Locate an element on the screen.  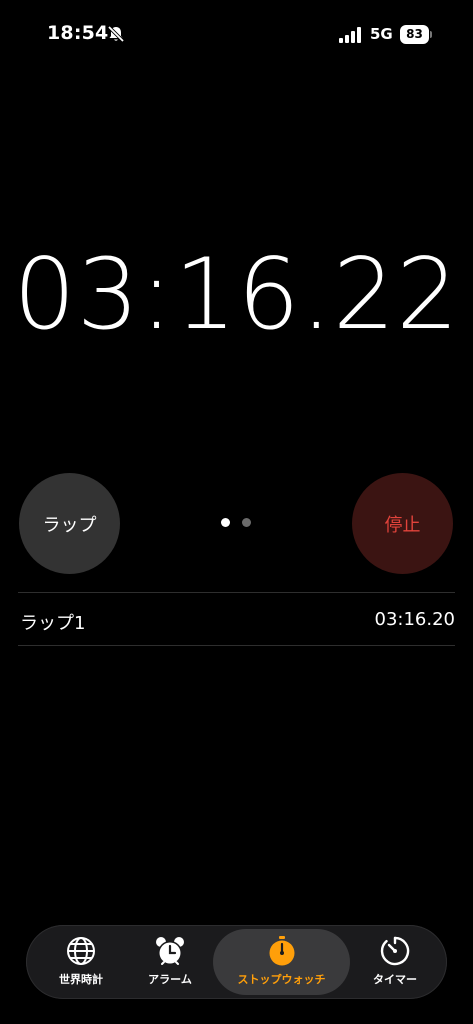
stop-button: 停止 is located at coordinates (402, 523).